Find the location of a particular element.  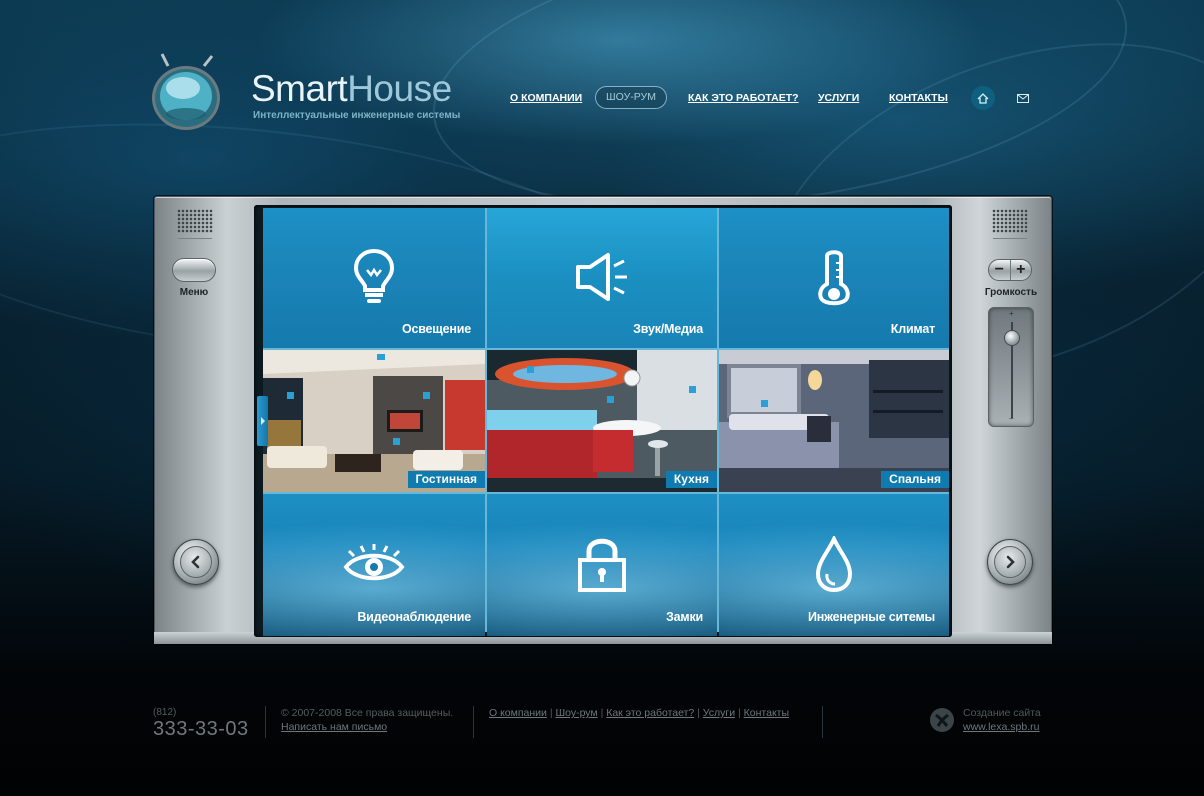

thermometer-icon is located at coordinates (834, 279).